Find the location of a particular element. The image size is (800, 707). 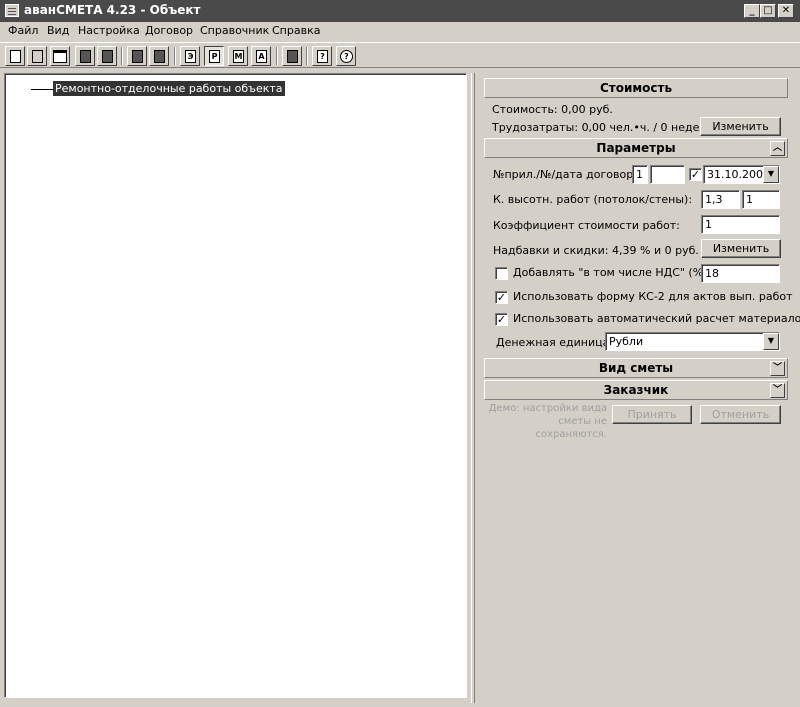

auto-calc-checkbox: ✓ is located at coordinates (501, 319).